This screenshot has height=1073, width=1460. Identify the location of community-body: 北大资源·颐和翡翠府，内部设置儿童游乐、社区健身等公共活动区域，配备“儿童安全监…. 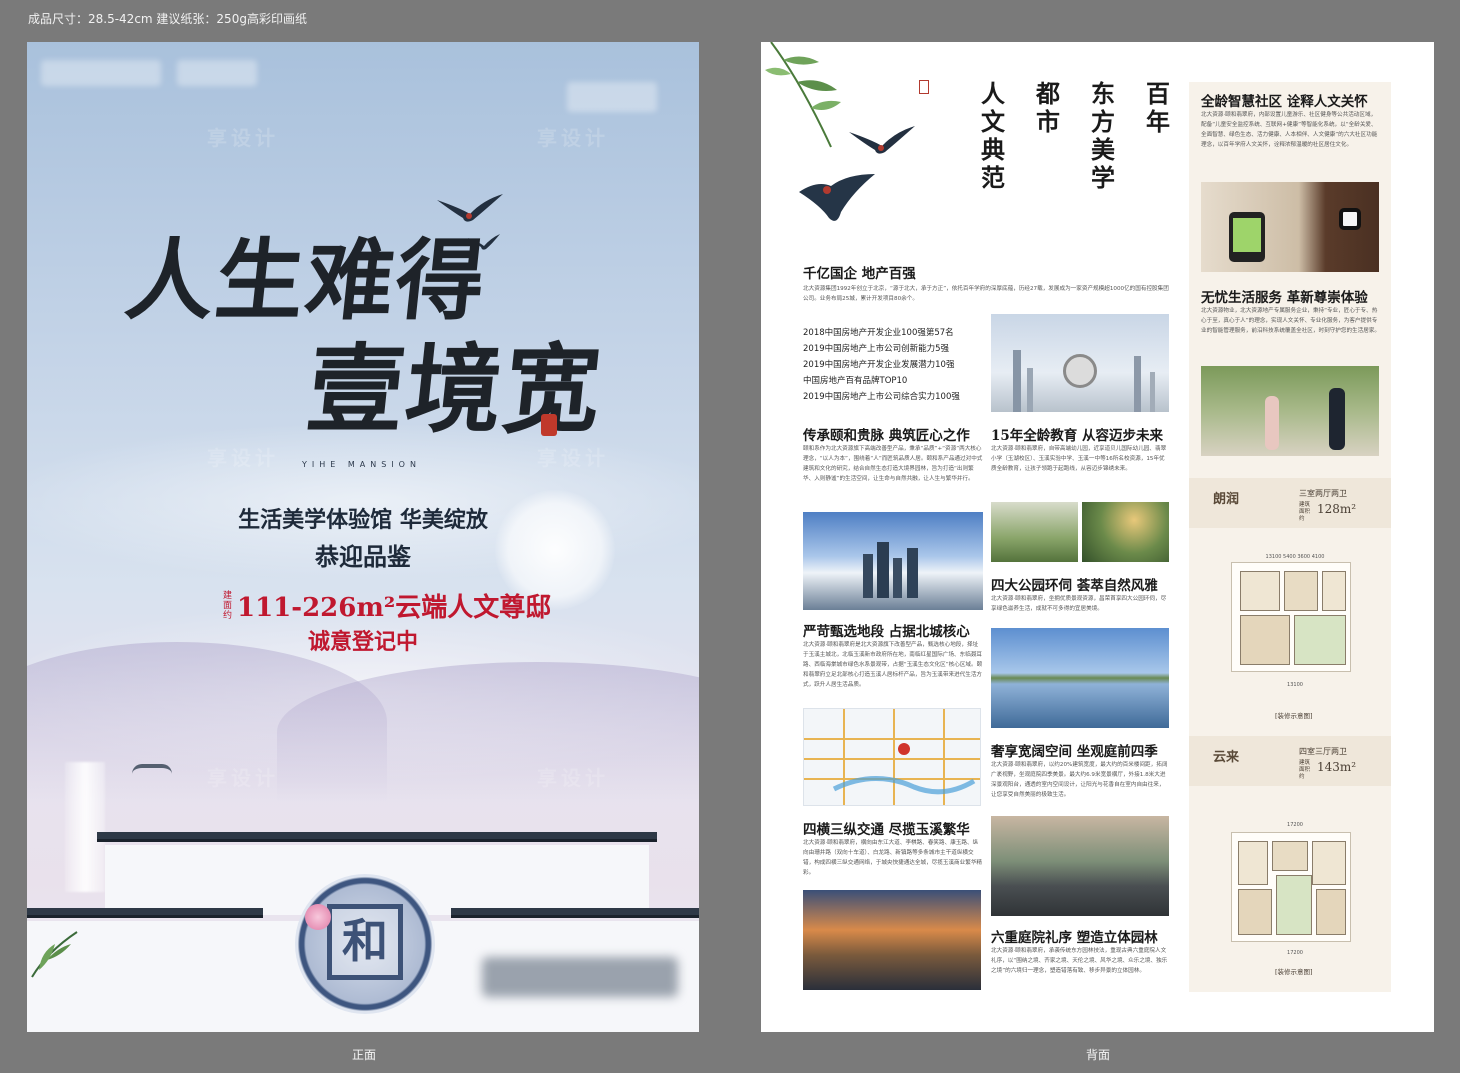
(1289, 130).